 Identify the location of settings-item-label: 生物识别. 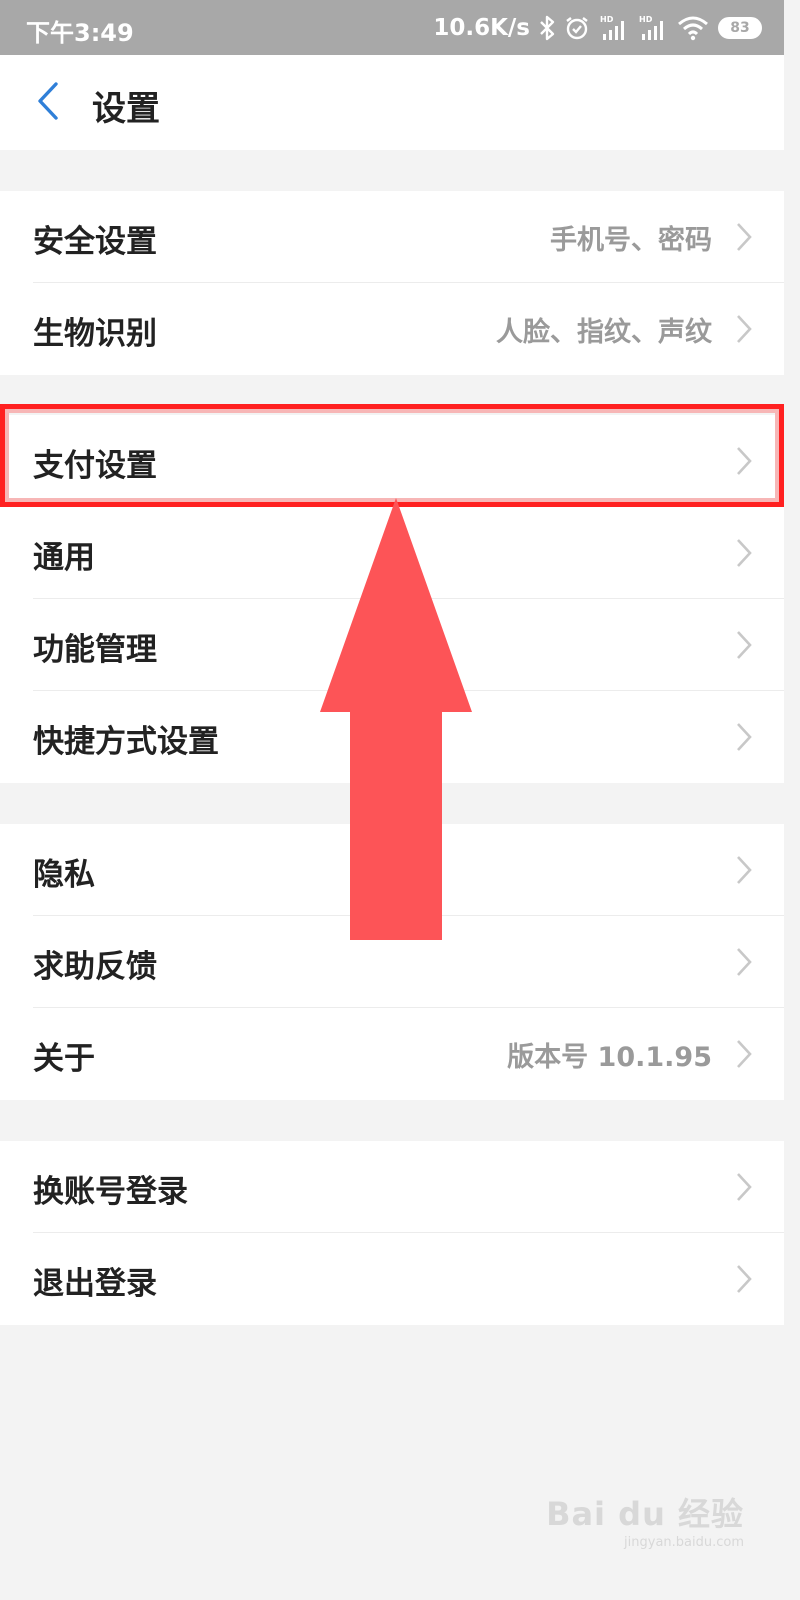
(95, 334).